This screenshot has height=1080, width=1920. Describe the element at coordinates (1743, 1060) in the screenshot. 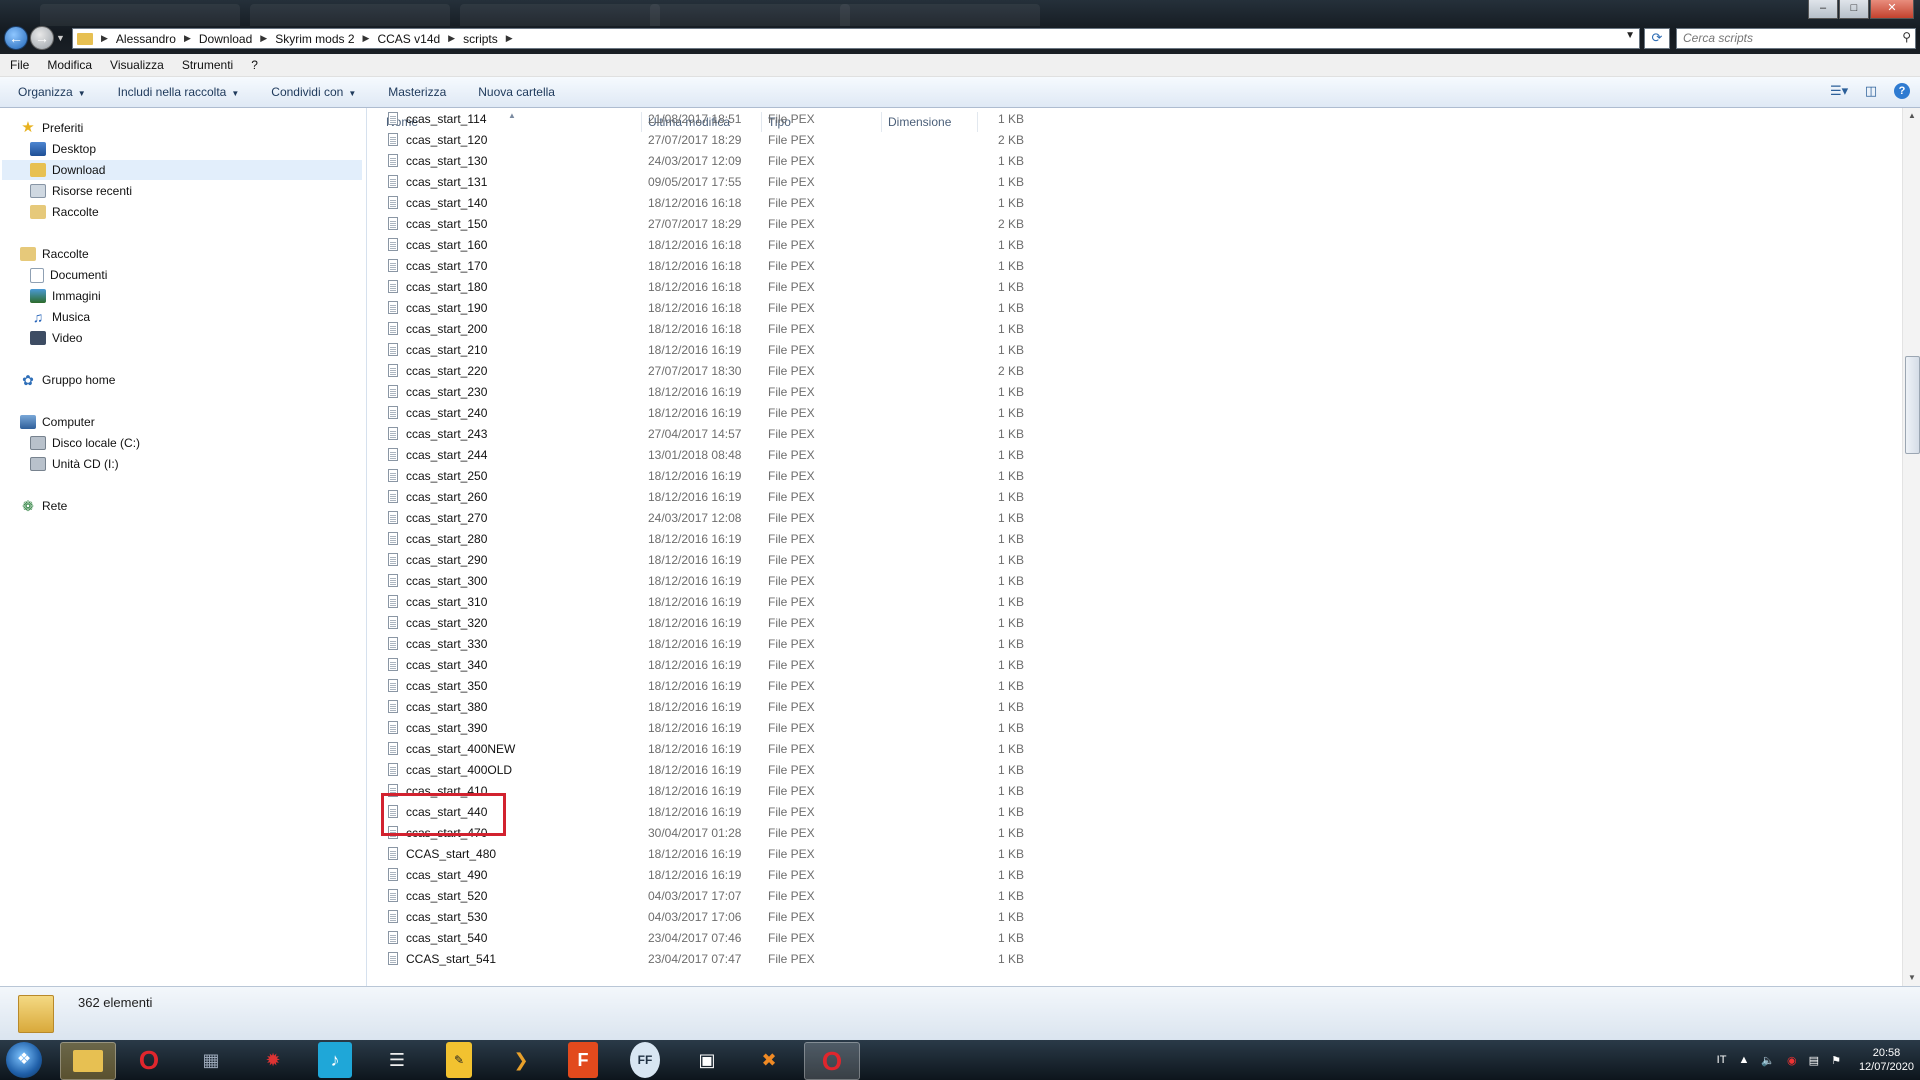

I see `show-hidden-icons-icon: ▲` at that location.